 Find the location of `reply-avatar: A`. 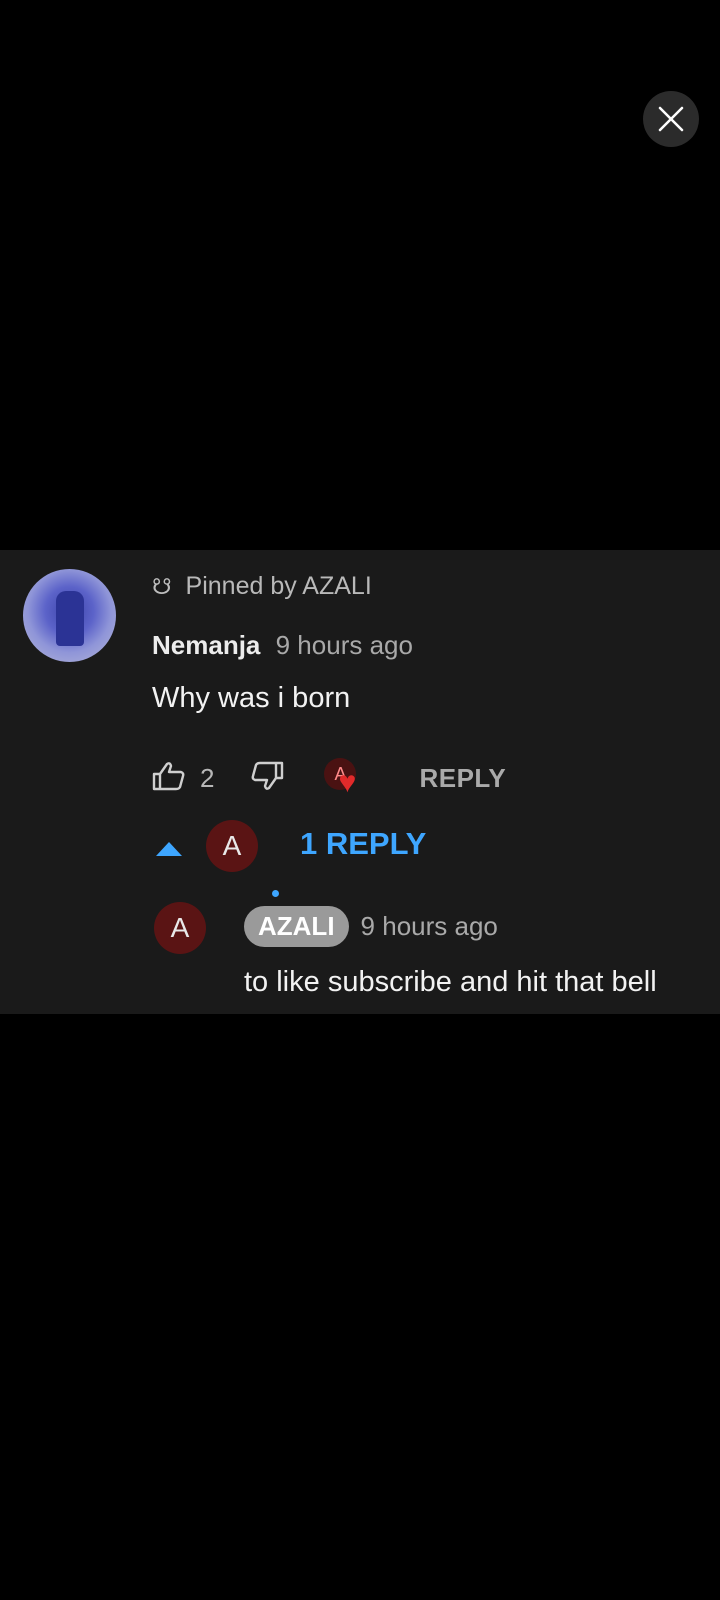

reply-avatar: A is located at coordinates (180, 928).